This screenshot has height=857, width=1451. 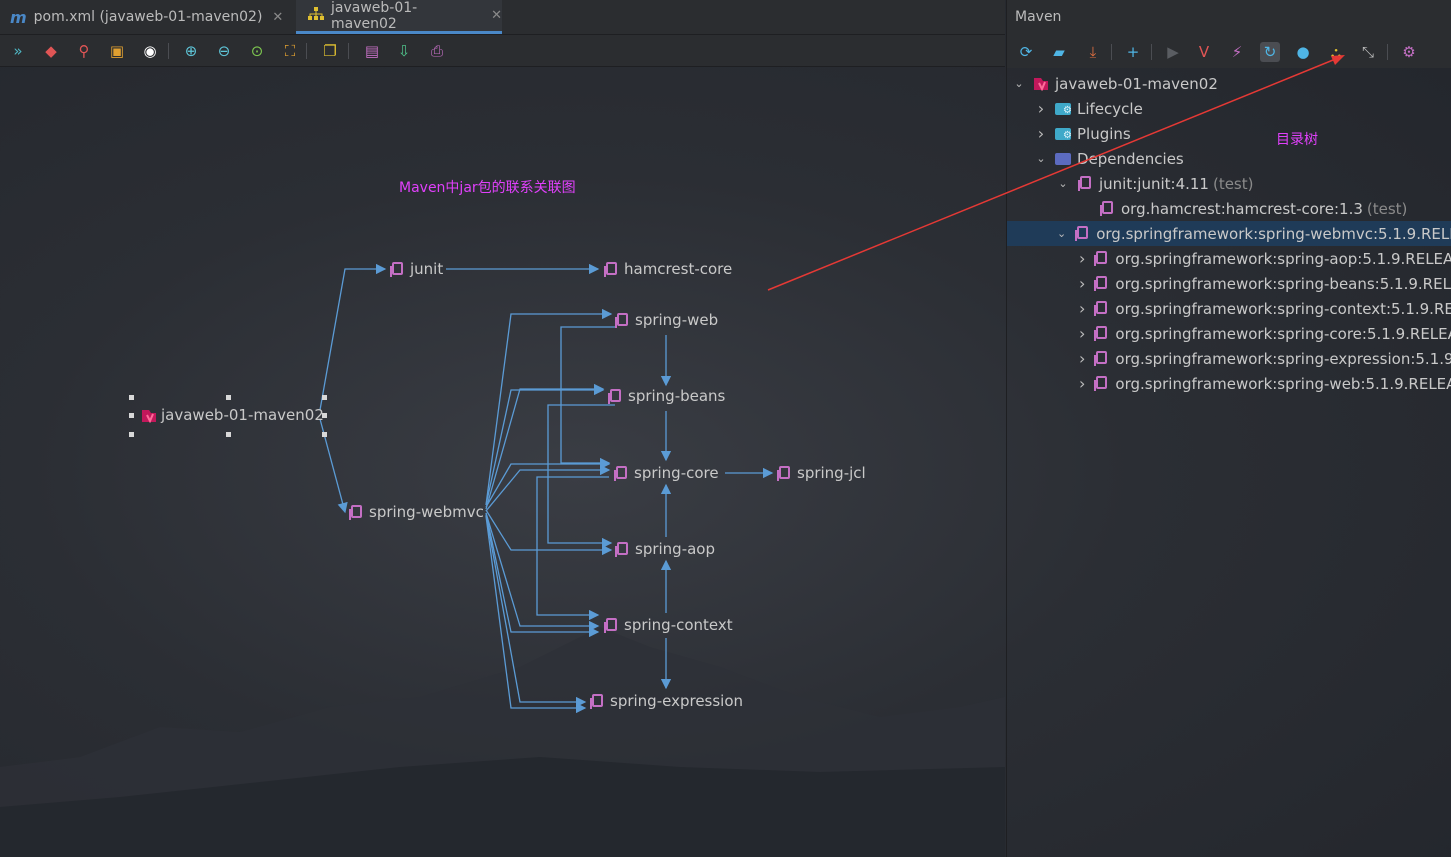 What do you see at coordinates (437, 51) in the screenshot?
I see `print-icon: ⎙` at bounding box center [437, 51].